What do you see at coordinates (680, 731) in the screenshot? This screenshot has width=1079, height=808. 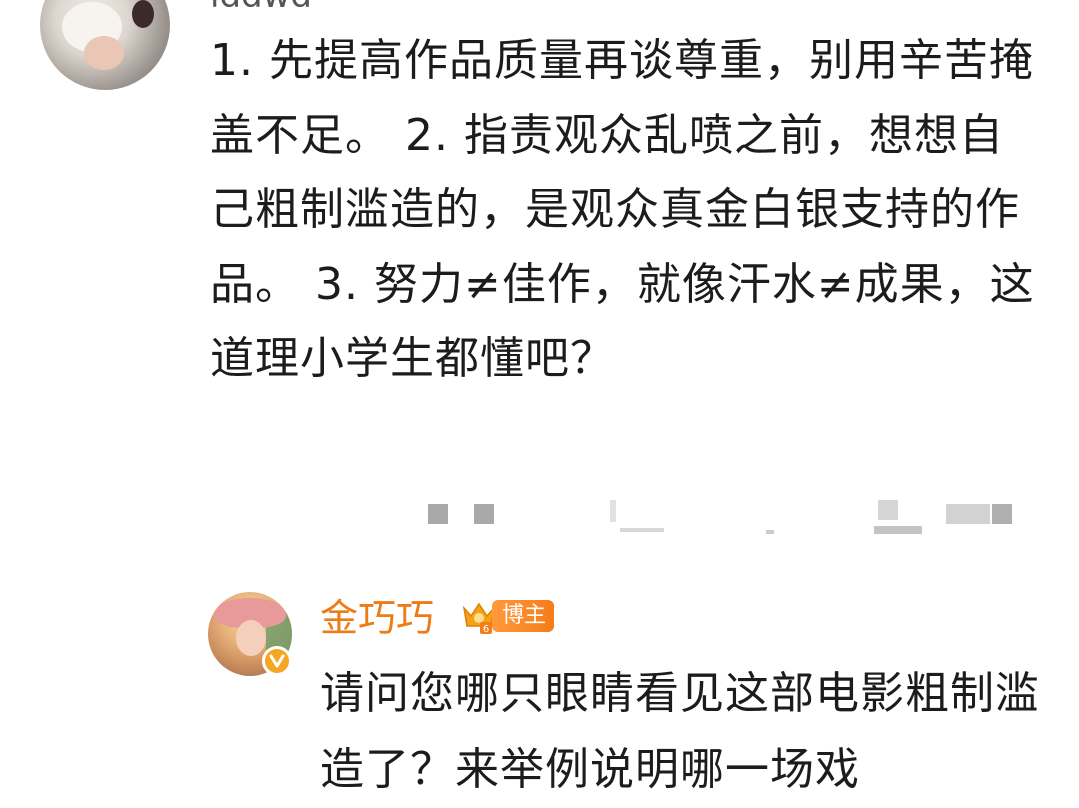 I see `reply-text: 请问您哪只眼睛看见这部电影粗制滥造了？来举例说明哪一场戏` at bounding box center [680, 731].